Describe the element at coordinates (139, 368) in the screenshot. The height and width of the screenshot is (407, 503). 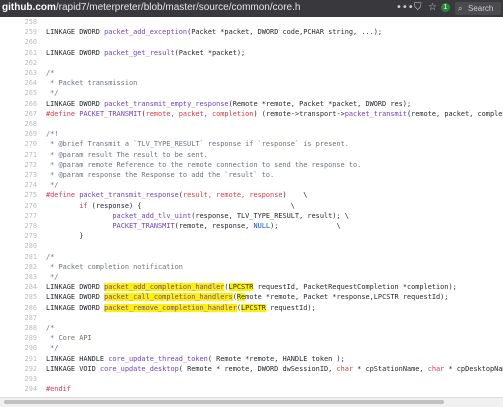
I see `code-token: core_update_desktop` at that location.